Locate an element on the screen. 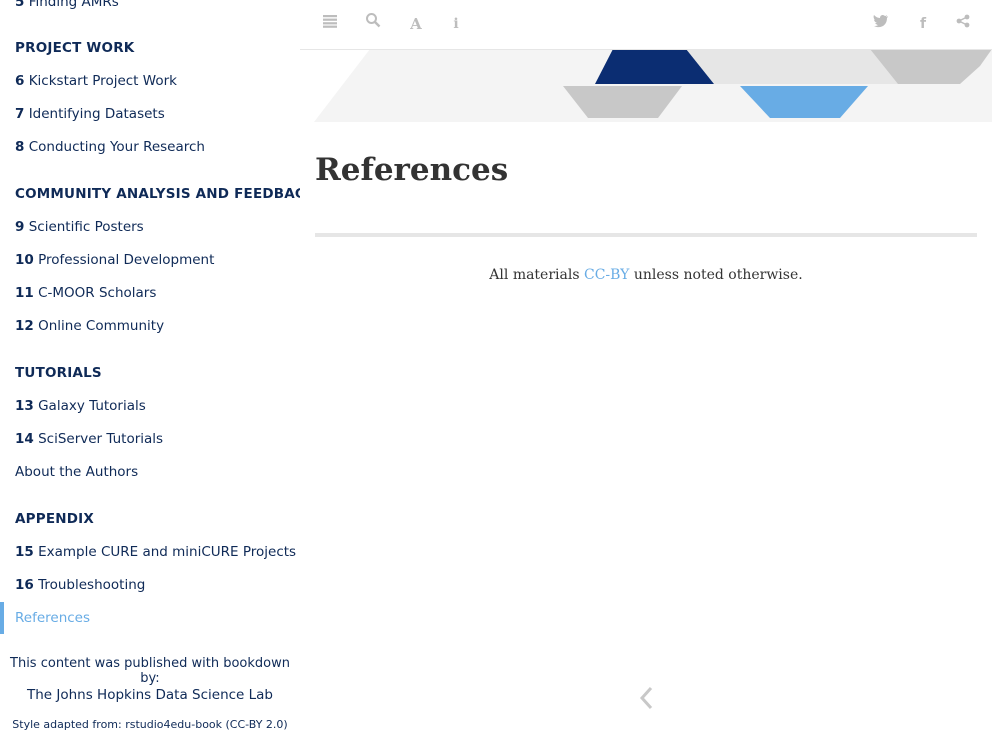  sidebar-item-finding-amrs: 5 Finding AMRs is located at coordinates (67, 5).